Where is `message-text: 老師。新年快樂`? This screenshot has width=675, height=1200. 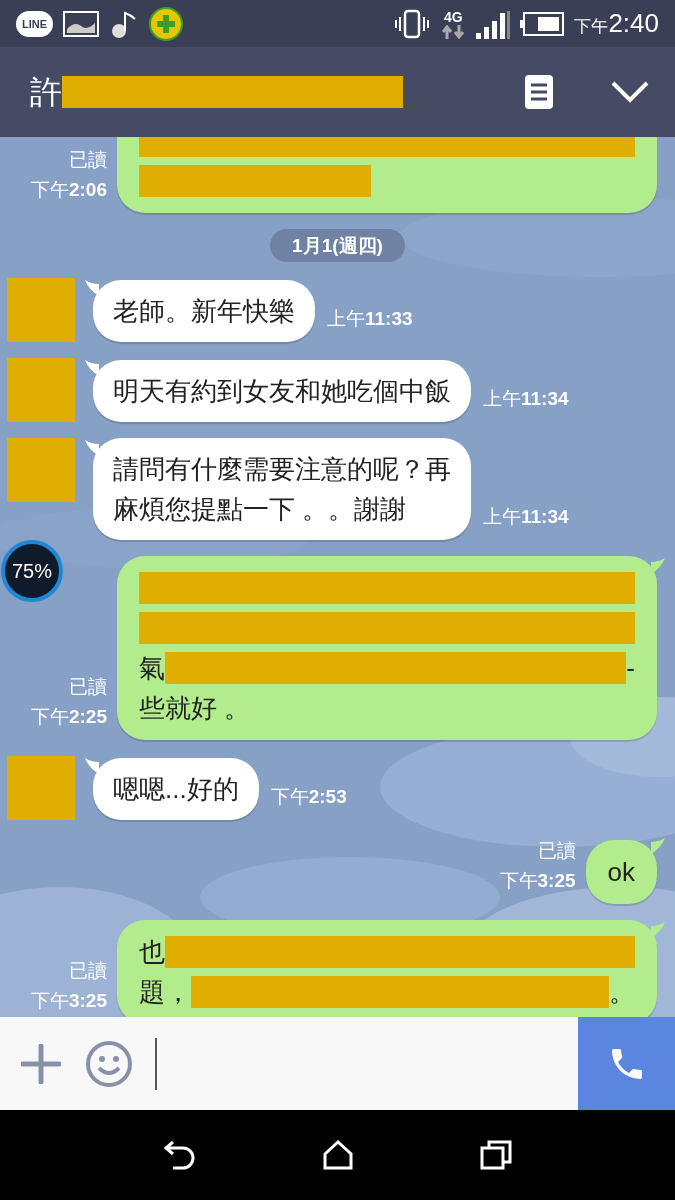
message-text: 老師。新年快樂 is located at coordinates (204, 311).